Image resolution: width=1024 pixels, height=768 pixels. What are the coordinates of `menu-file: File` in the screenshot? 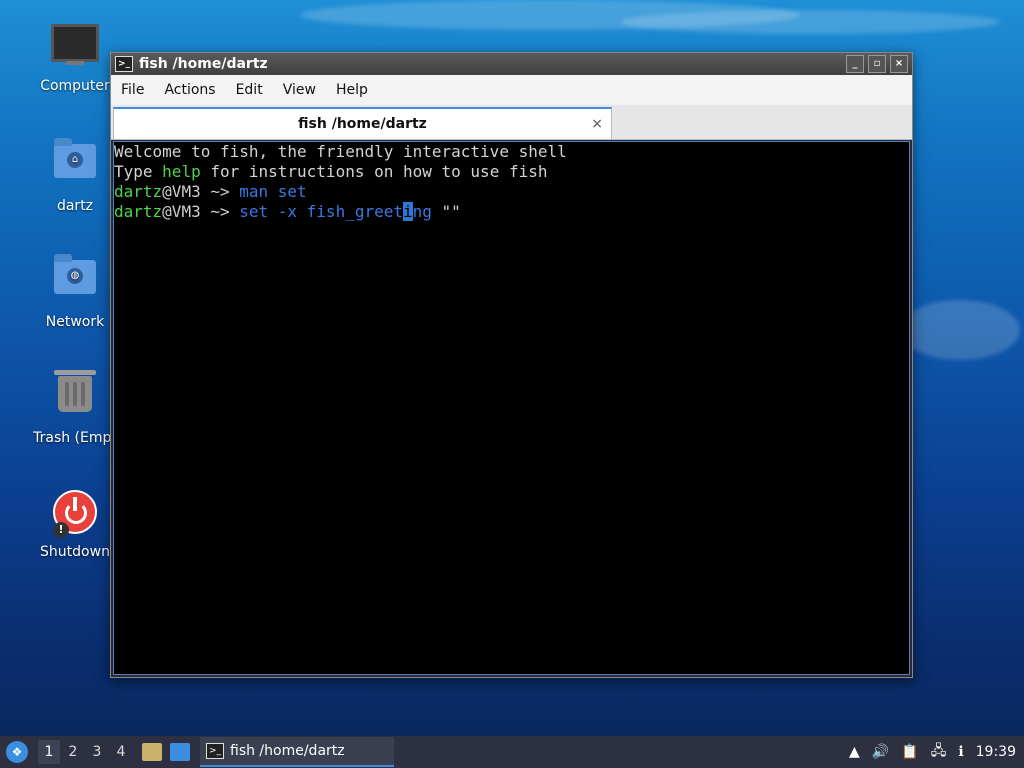 It's located at (132, 90).